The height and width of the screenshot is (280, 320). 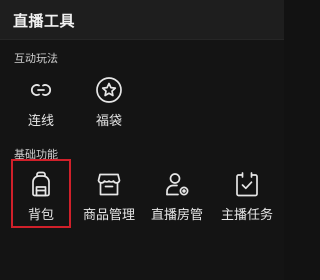 What do you see at coordinates (44, 21) in the screenshot?
I see `panel-title: 直播工具` at bounding box center [44, 21].